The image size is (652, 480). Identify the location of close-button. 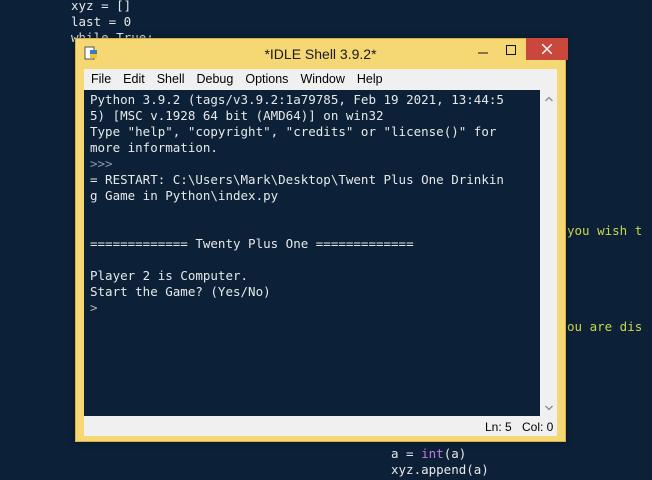
(547, 49).